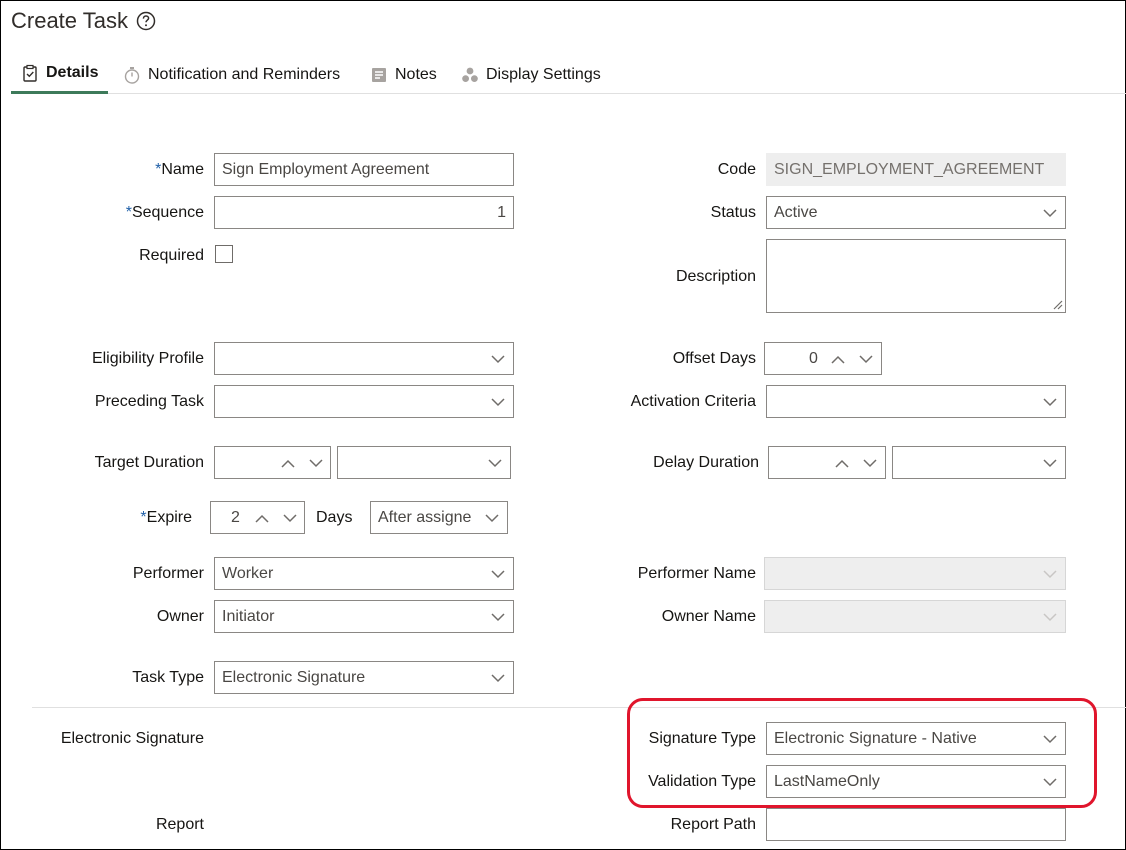 This screenshot has height=850, width=1126. I want to click on stopwatch-icon, so click(132, 75).